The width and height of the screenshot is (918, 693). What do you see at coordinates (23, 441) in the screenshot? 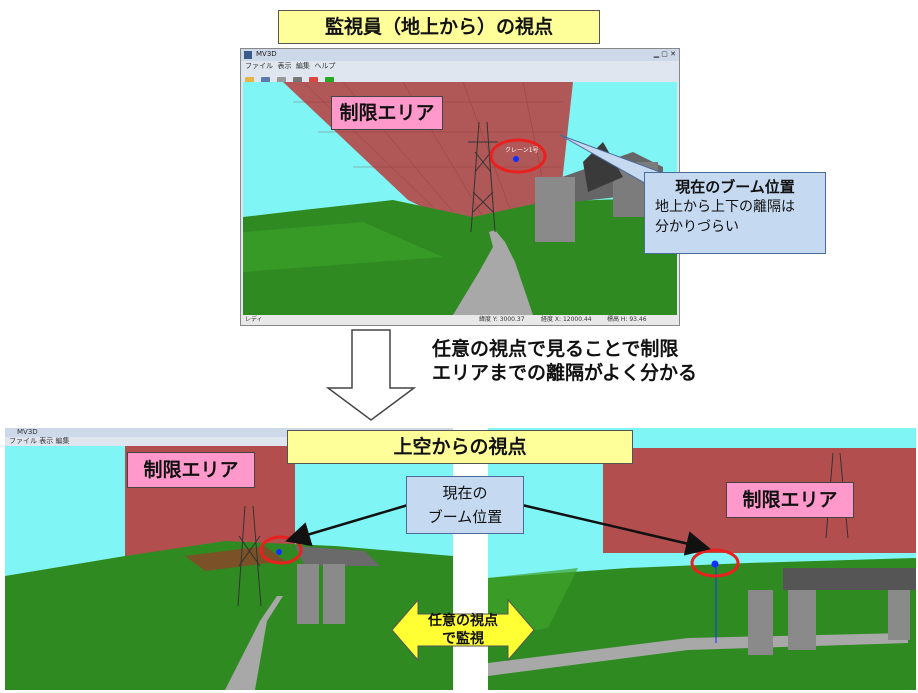
I see `bl-menu-file: ファイル` at bounding box center [23, 441].